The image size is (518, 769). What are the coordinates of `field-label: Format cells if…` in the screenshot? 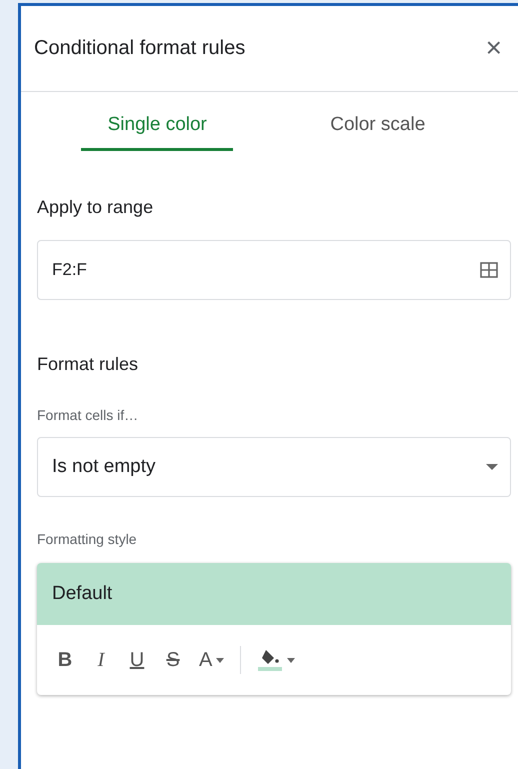 It's located at (88, 415).